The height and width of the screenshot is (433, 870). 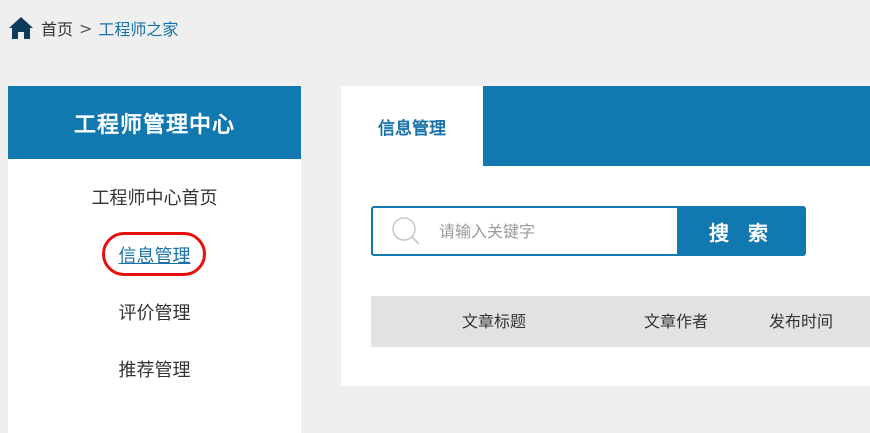 I want to click on sidebar-item-recommend-management: 推荐管理, so click(x=154, y=369).